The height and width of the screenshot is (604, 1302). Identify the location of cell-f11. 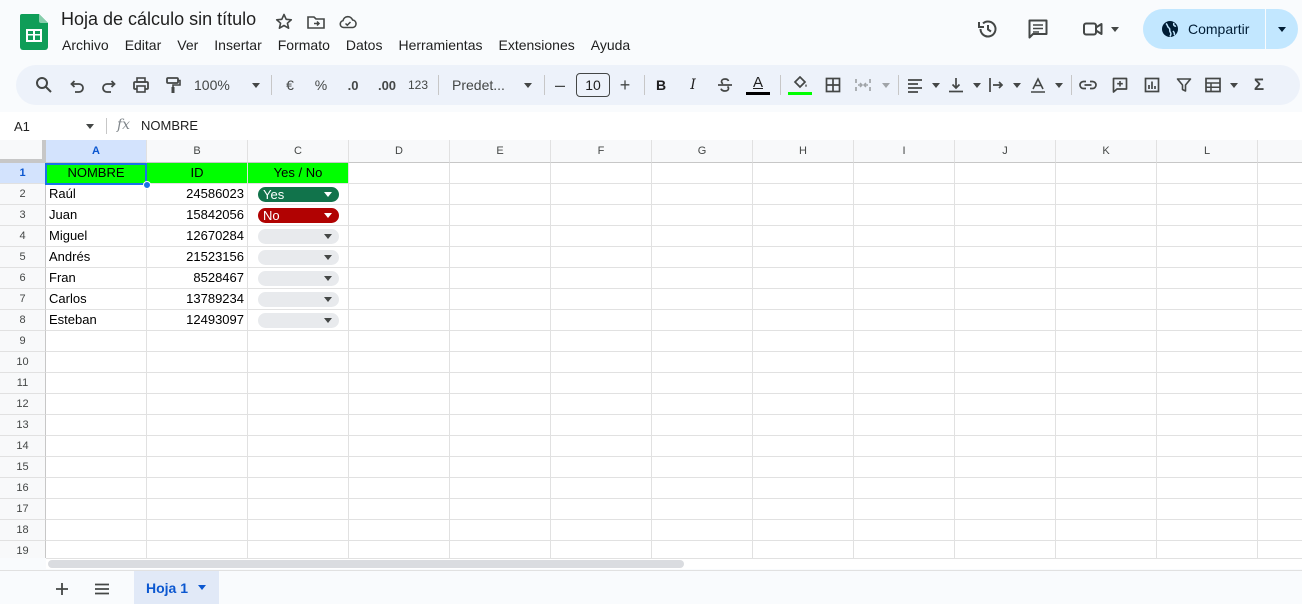
(601, 383).